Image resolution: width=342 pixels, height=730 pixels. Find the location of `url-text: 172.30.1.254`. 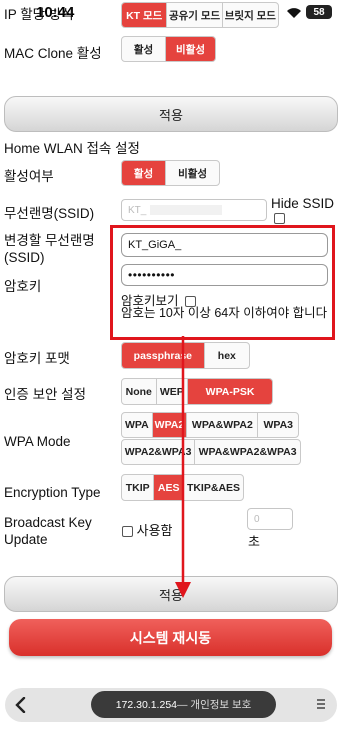

url-text: 172.30.1.254 is located at coordinates (146, 704).